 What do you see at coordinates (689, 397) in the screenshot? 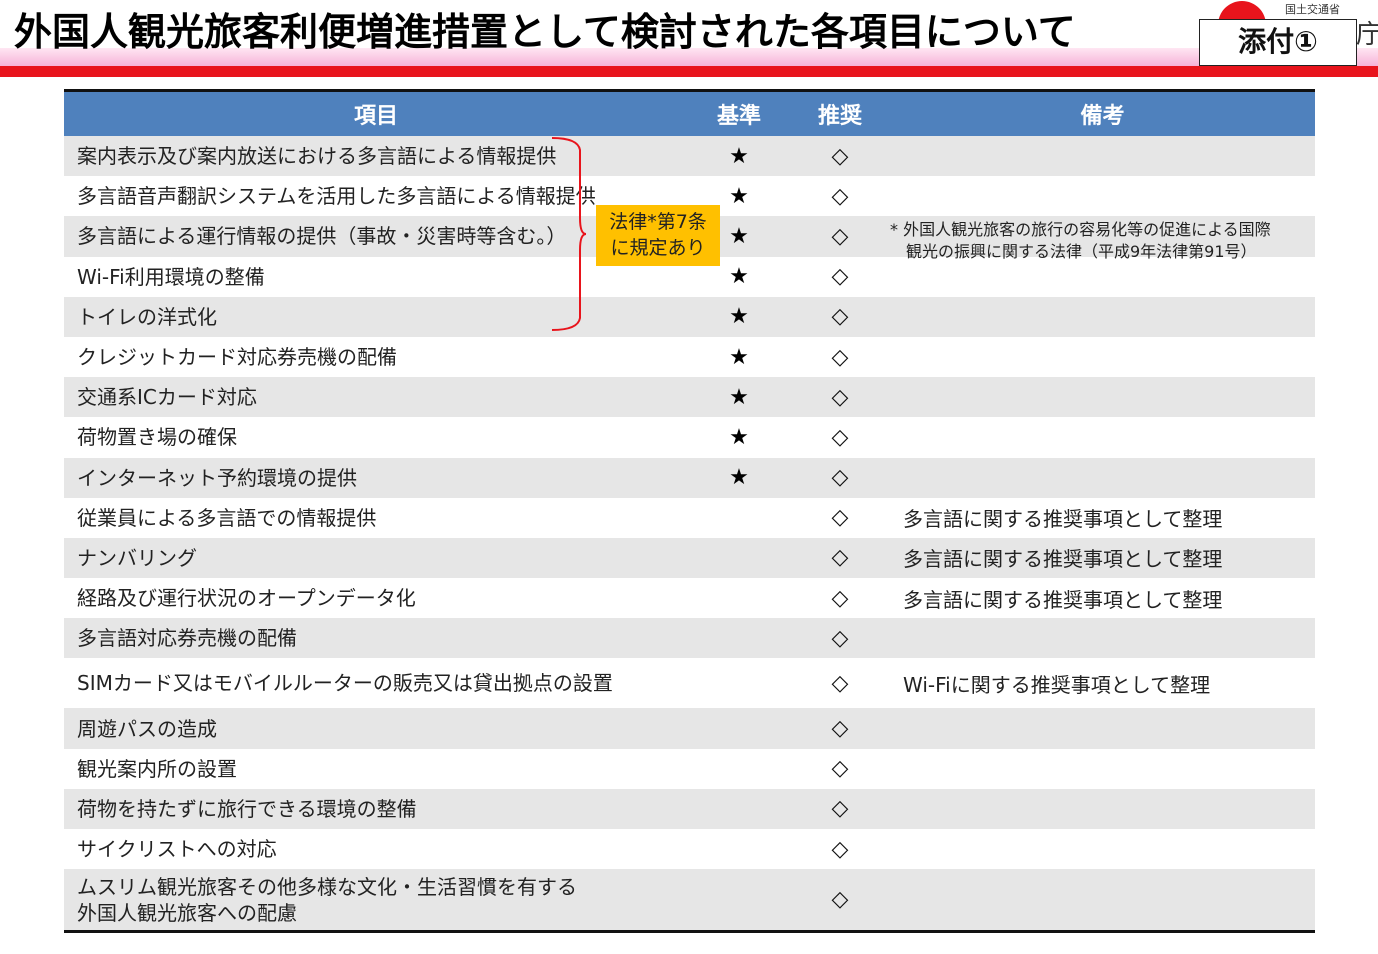
I see `table-row: 交通系ICカード対応 ★ ◇` at bounding box center [689, 397].